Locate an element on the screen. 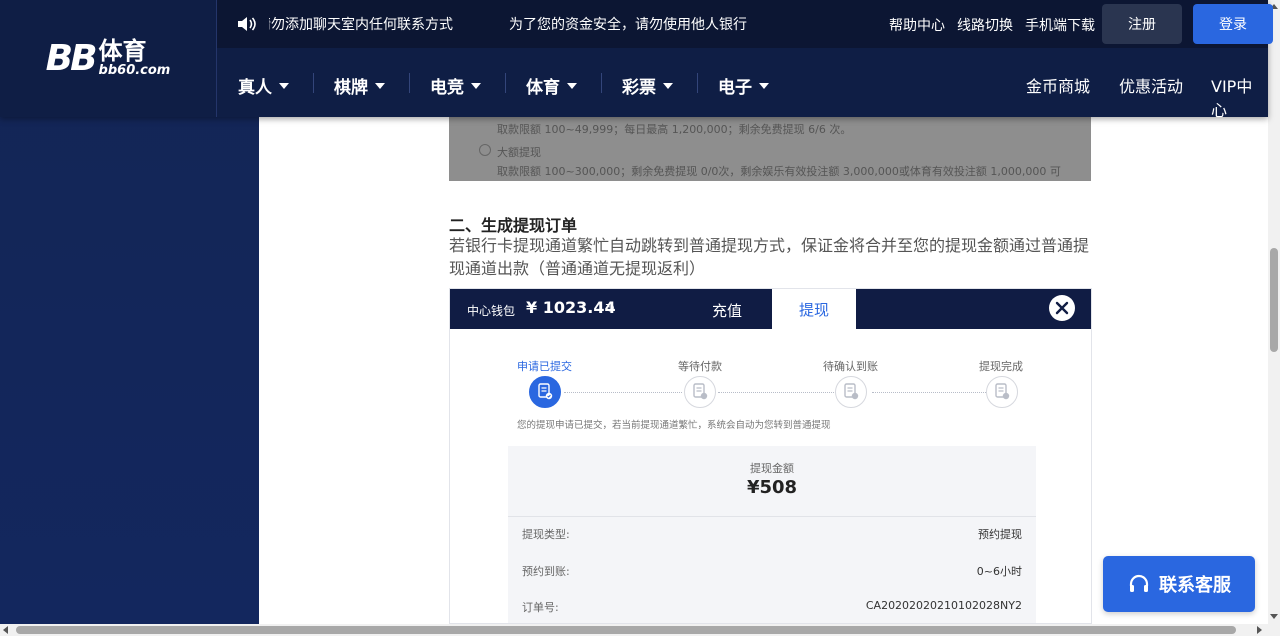  nav-promotions: 优惠活动 is located at coordinates (1151, 85).